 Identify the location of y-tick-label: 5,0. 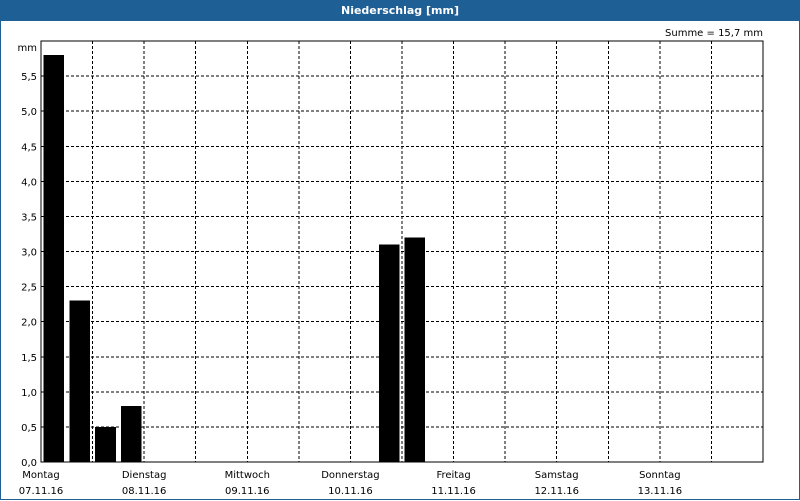
(29, 112).